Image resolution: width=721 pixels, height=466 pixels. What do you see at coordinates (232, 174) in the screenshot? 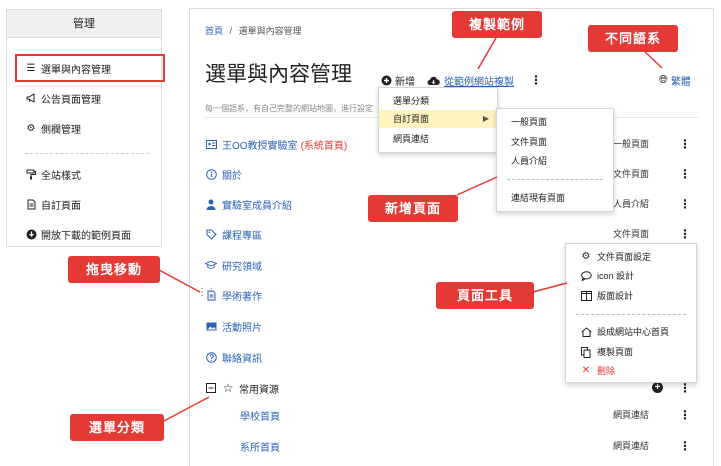
I see `menu-row-label: 關於` at bounding box center [232, 174].